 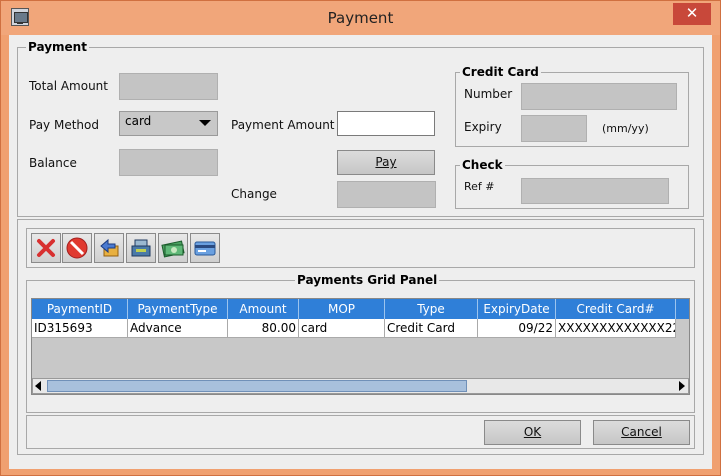 What do you see at coordinates (178, 328) in the screenshot?
I see `table-cell: Advance` at bounding box center [178, 328].